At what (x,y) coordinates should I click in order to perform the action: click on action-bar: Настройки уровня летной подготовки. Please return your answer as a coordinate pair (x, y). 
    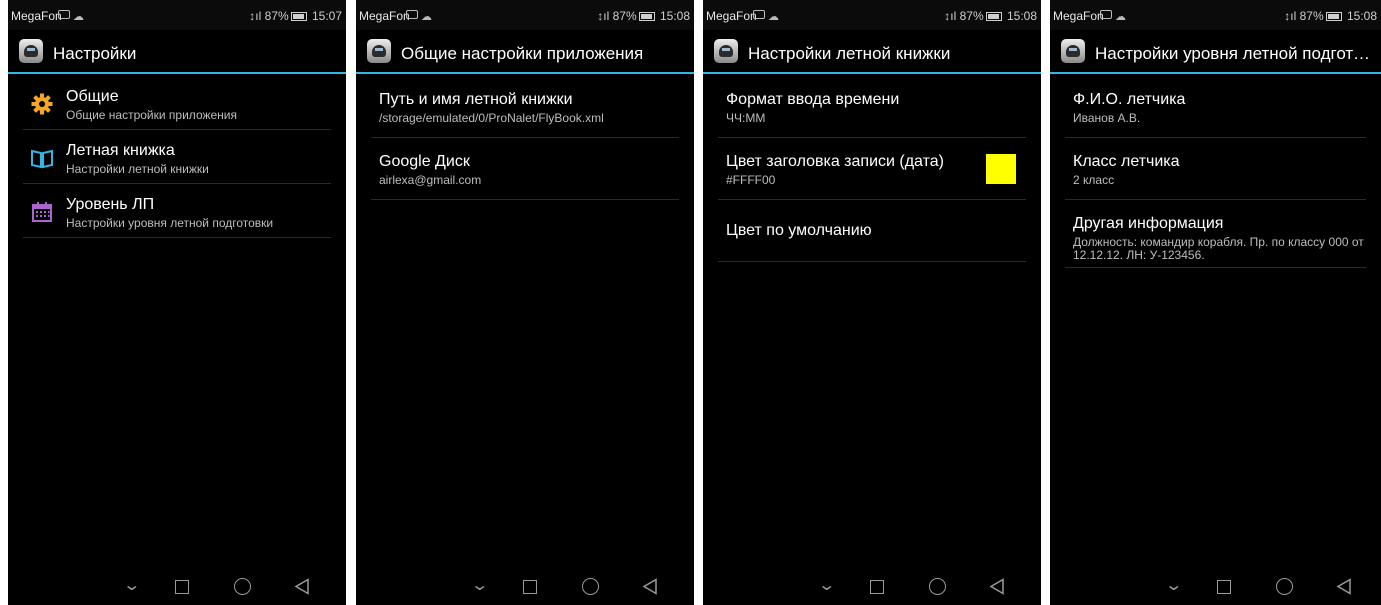
    Looking at the image, I should click on (1215, 52).